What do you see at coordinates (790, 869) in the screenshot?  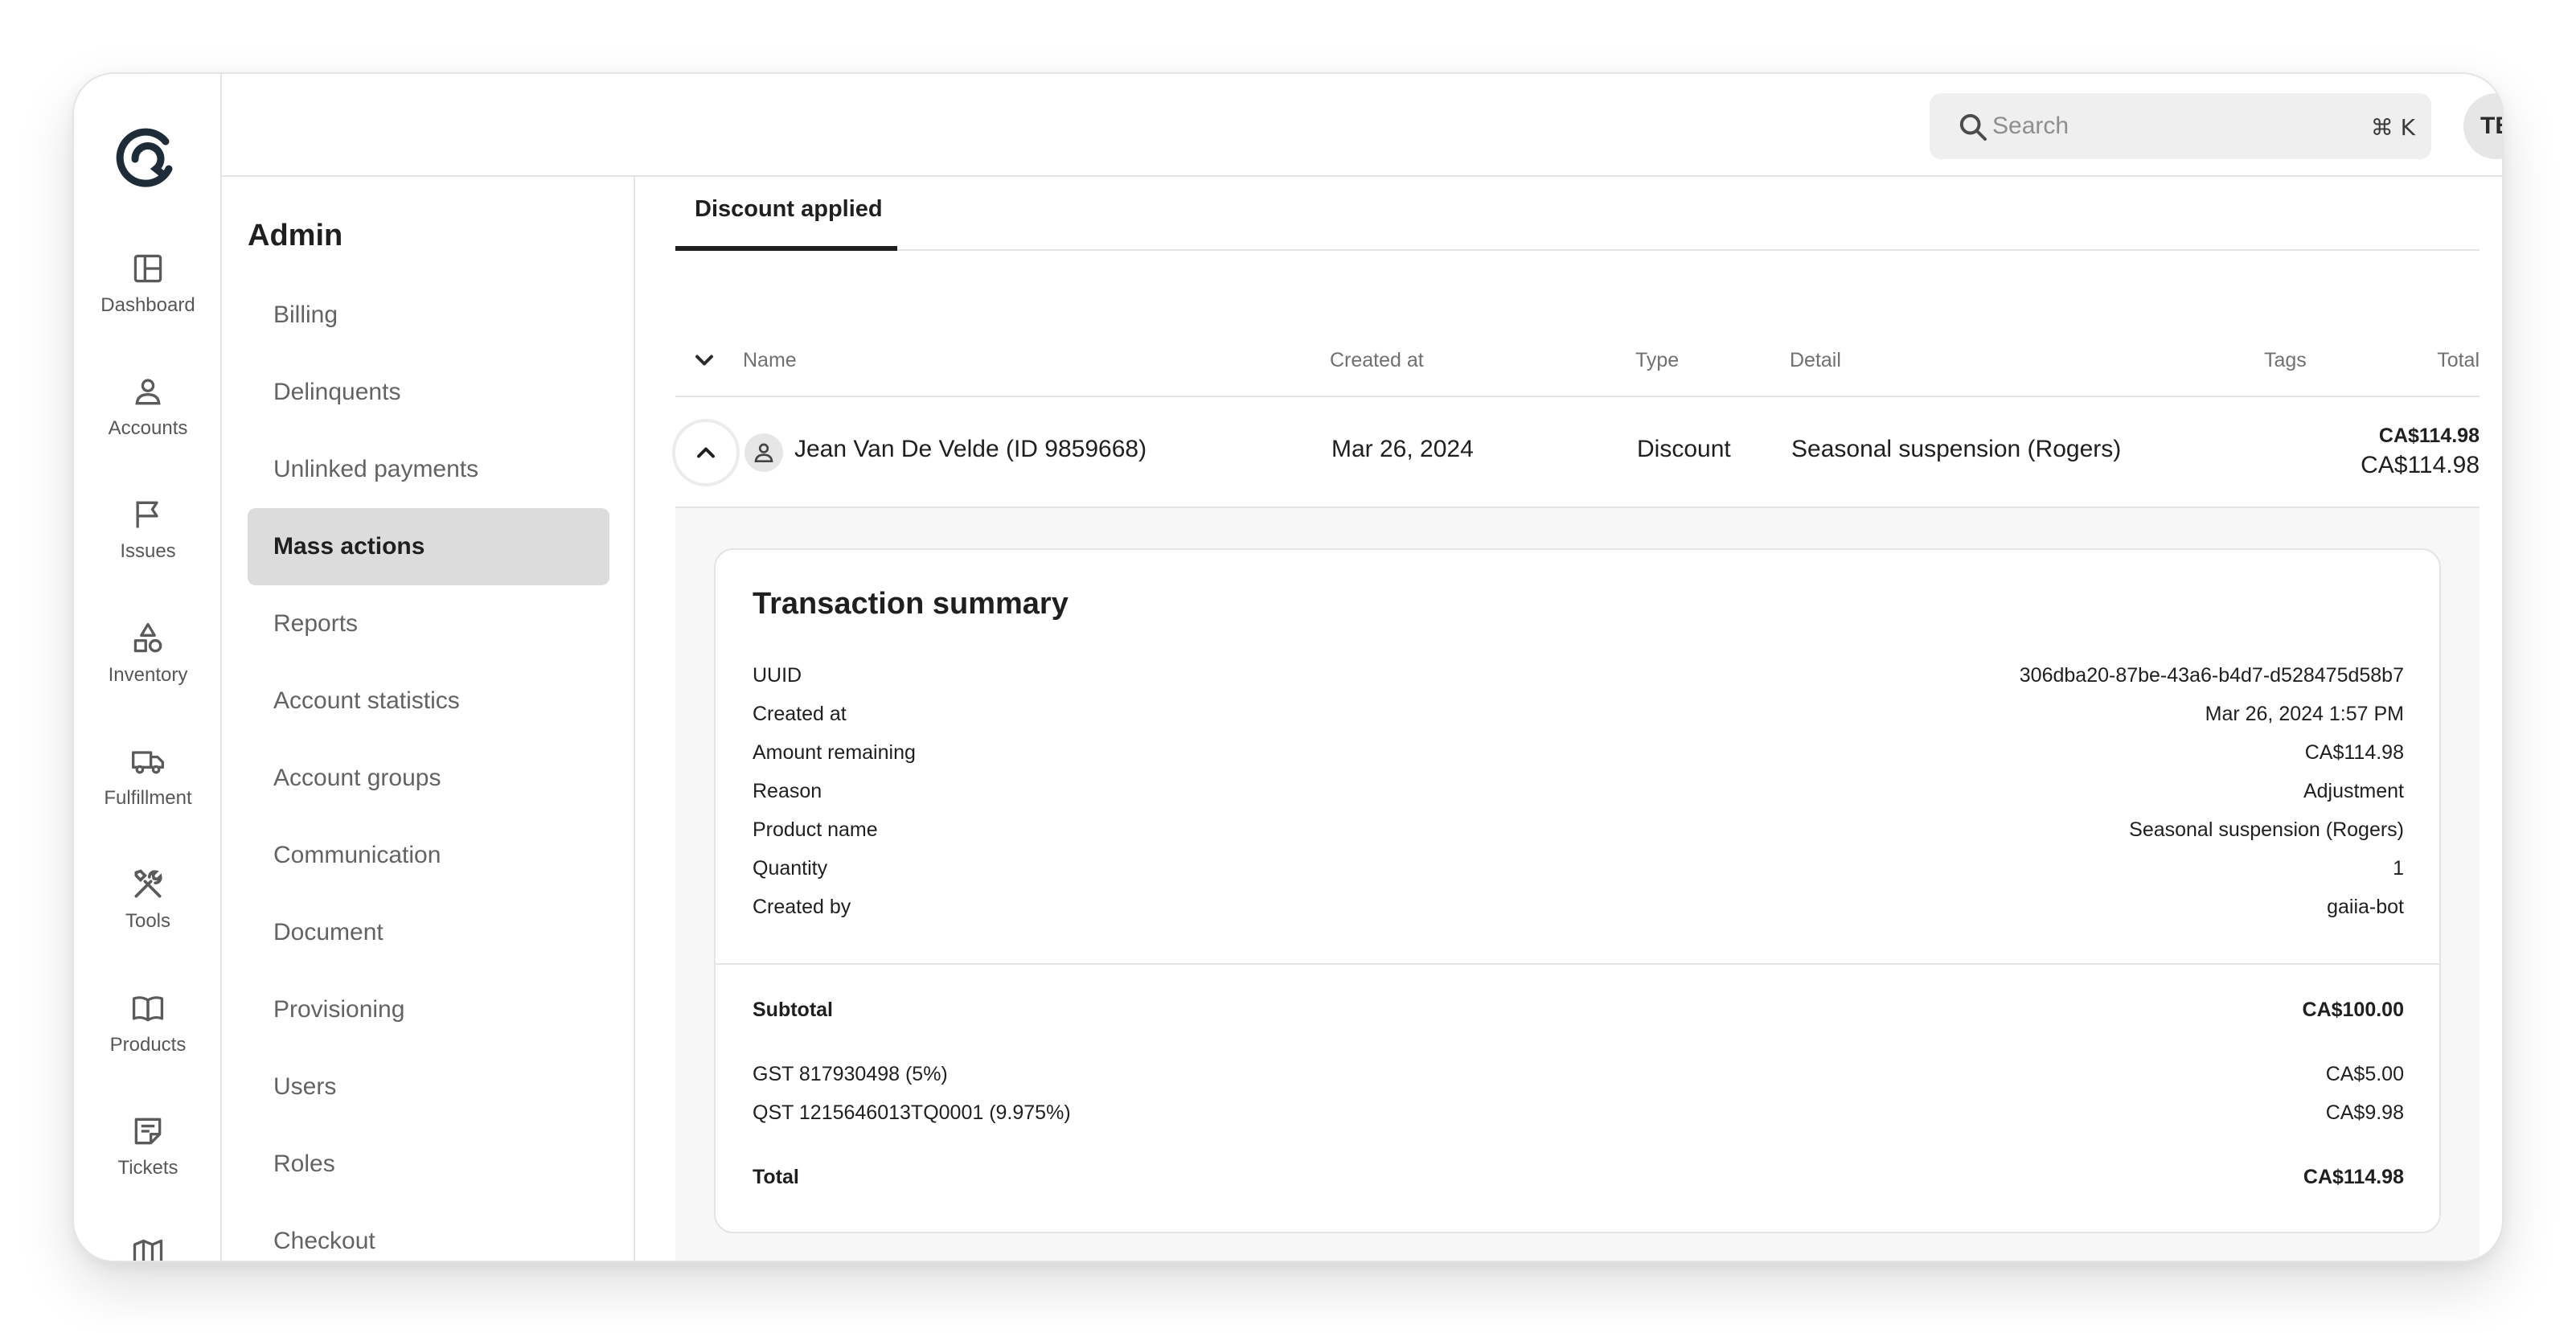 I see `field-label: Quantity` at bounding box center [790, 869].